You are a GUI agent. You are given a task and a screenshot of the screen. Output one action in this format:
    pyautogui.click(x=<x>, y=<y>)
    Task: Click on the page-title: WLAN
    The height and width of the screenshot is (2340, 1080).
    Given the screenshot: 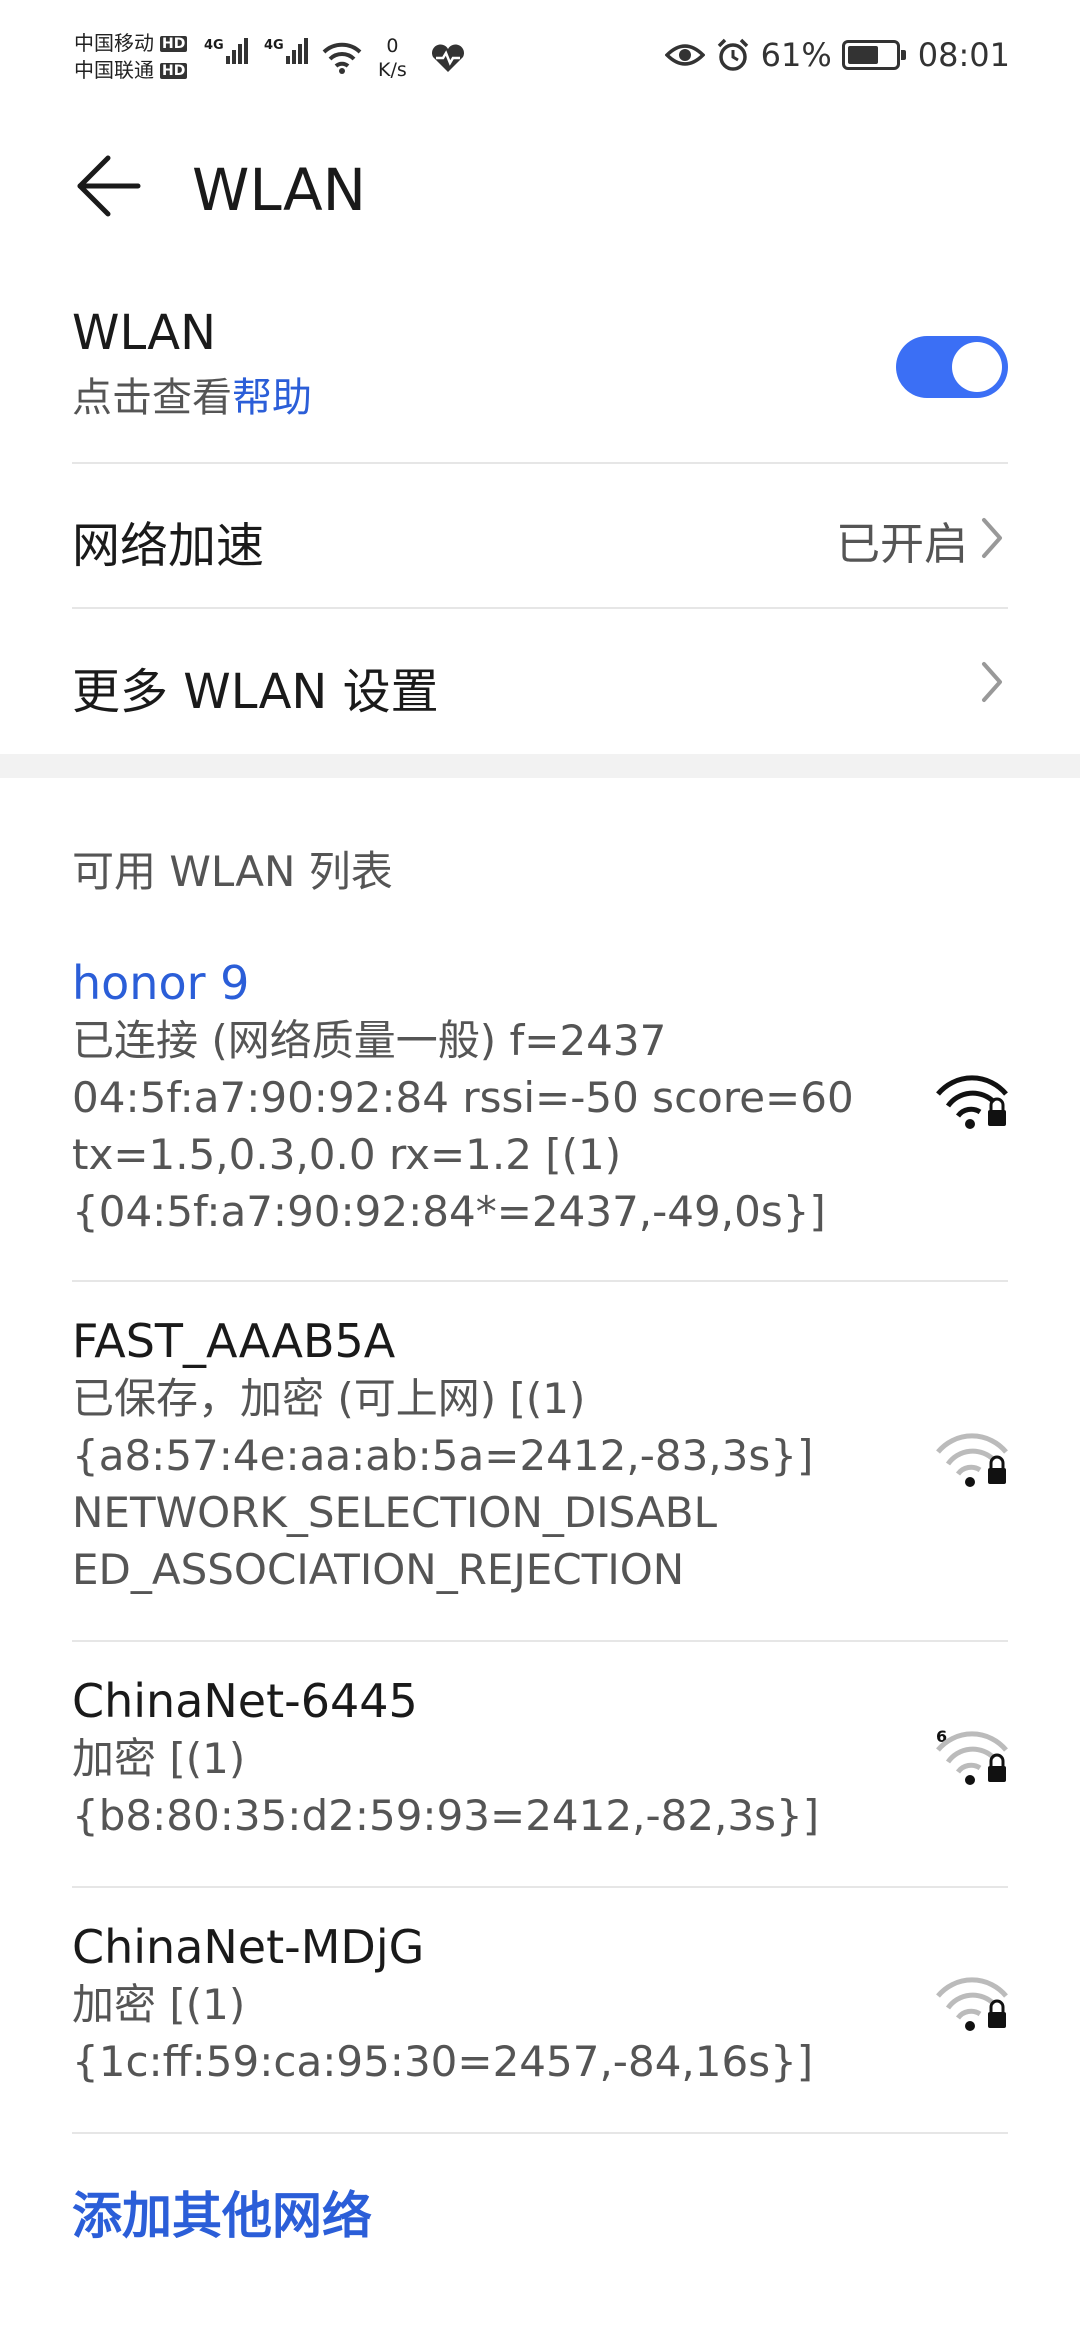 What is the action you would take?
    pyautogui.click(x=279, y=190)
    